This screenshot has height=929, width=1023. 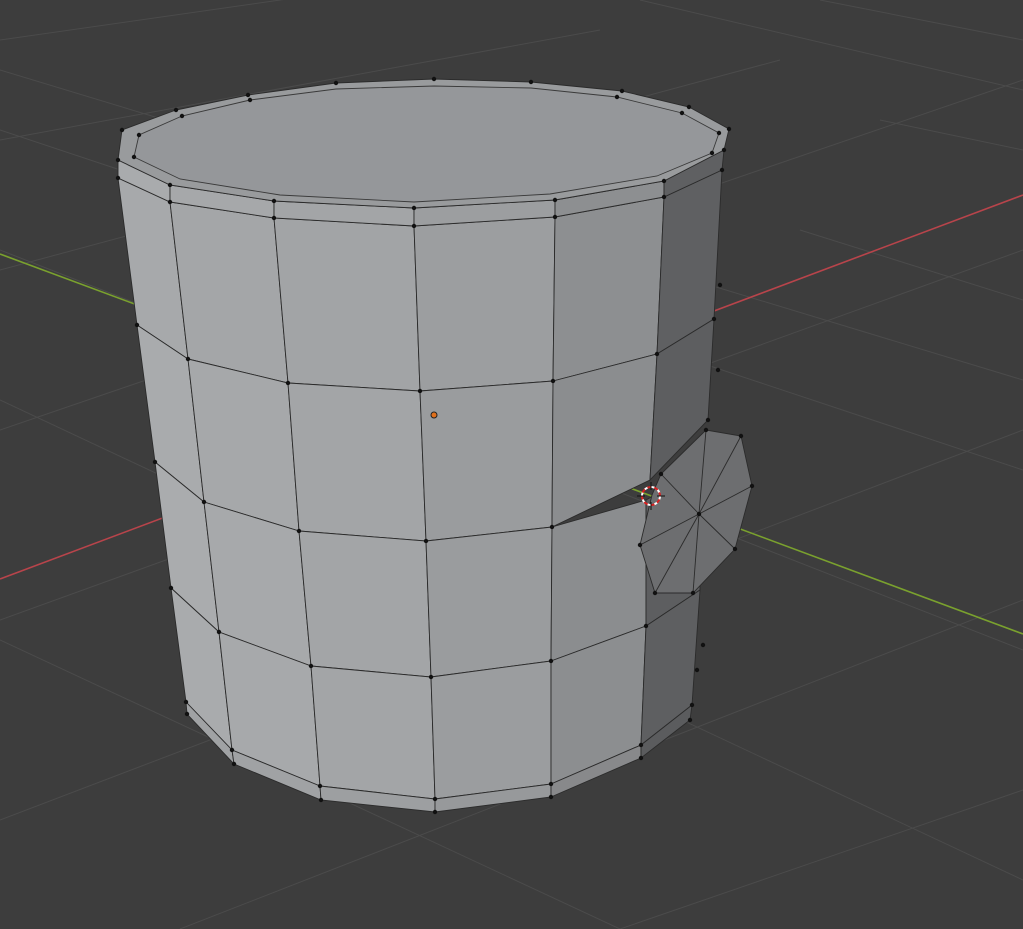 What do you see at coordinates (434, 415) in the screenshot?
I see `object-origin-icon` at bounding box center [434, 415].